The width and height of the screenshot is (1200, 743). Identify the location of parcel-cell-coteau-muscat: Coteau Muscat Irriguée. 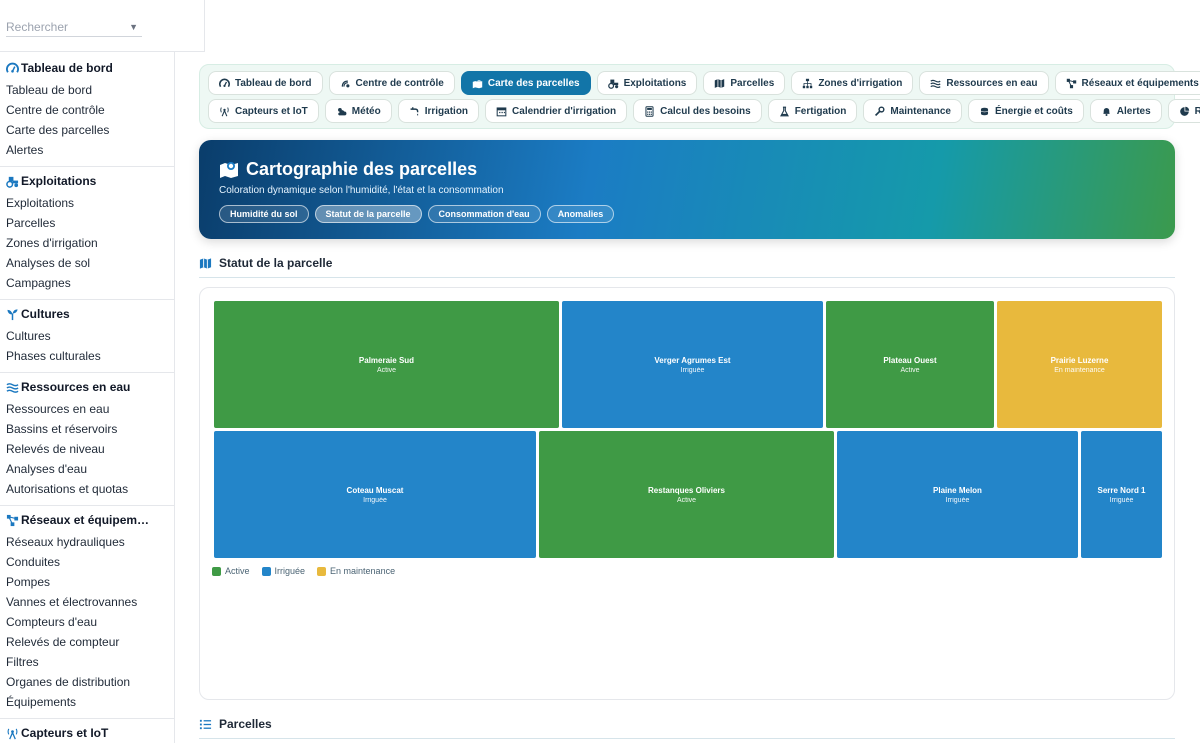
(375, 494).